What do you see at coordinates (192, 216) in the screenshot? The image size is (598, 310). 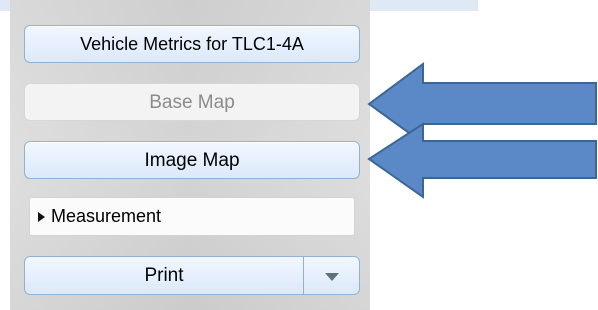 I see `measurement-section-toggle: Measurement` at bounding box center [192, 216].